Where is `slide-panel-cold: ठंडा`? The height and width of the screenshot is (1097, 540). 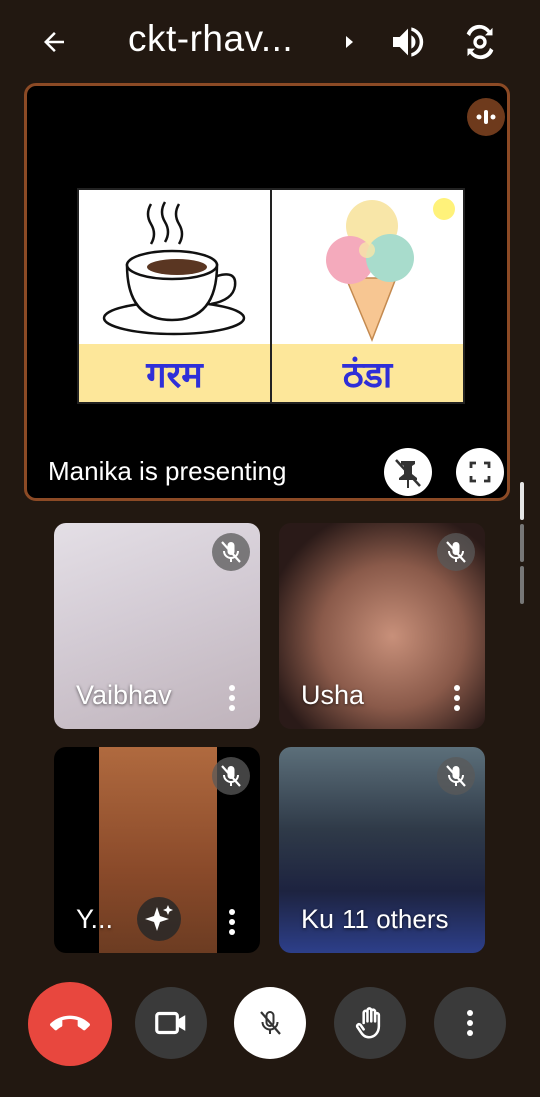
slide-panel-cold: ठंडा is located at coordinates (368, 296).